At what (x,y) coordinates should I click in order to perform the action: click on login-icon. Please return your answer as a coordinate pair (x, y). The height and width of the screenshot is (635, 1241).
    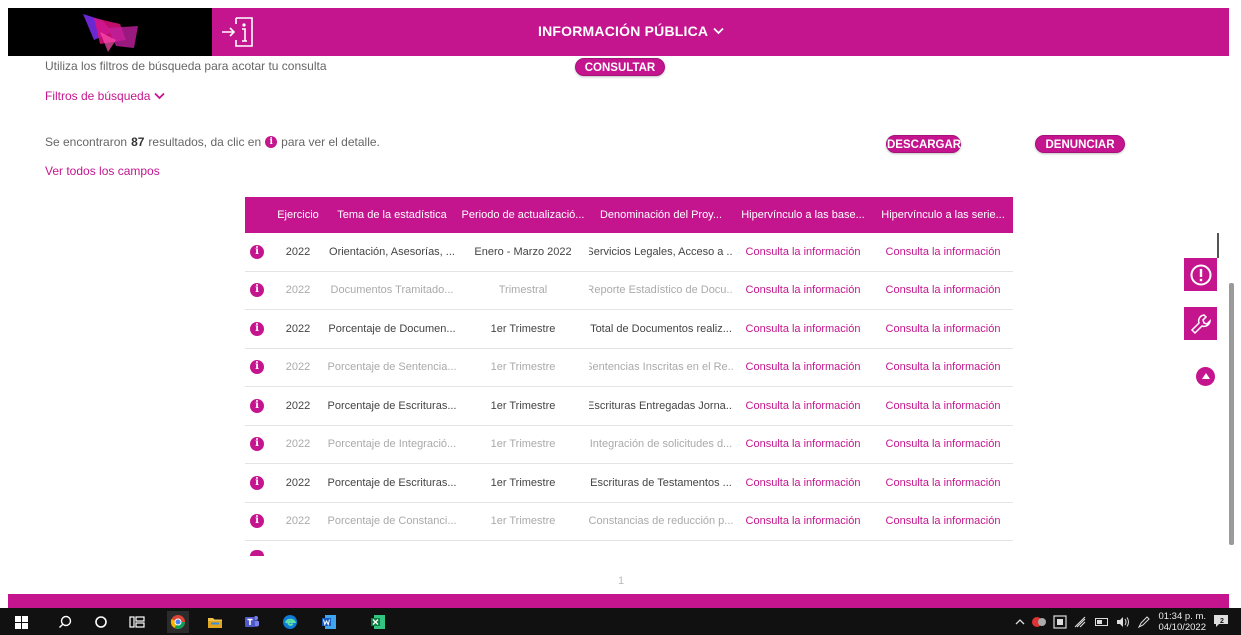
    Looking at the image, I should click on (238, 32).